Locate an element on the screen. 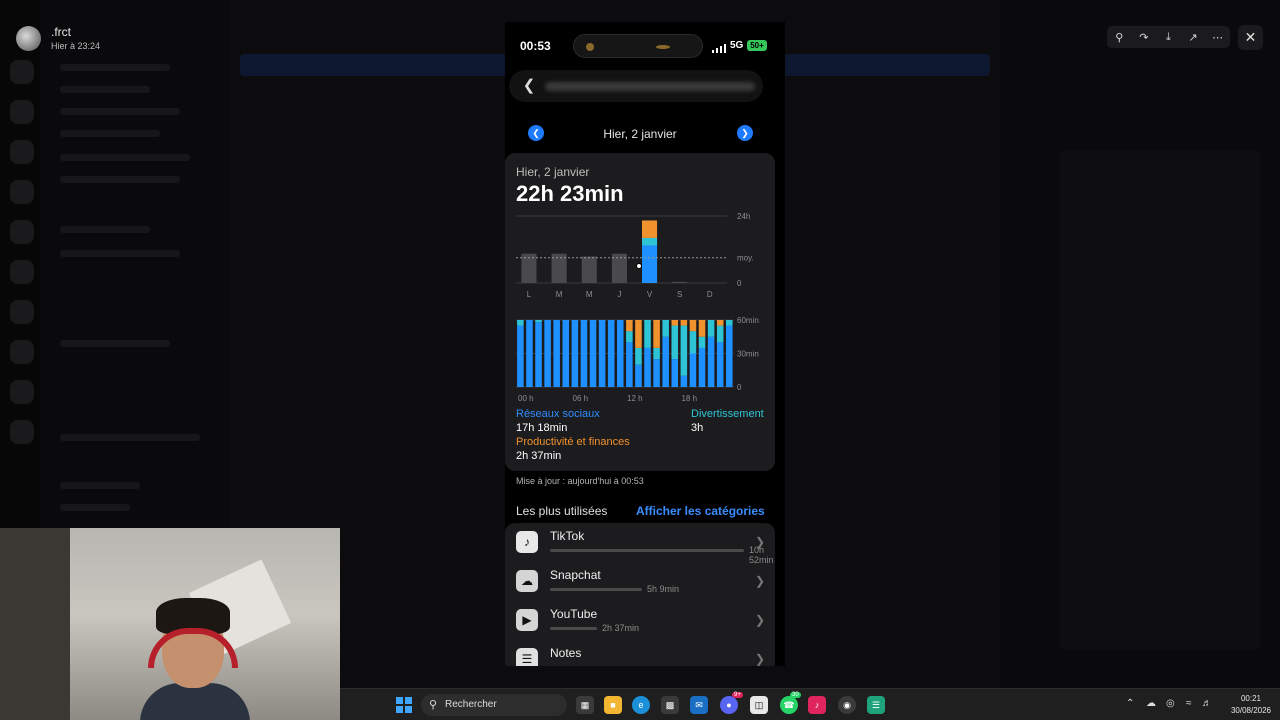 The width and height of the screenshot is (1280, 720). app-time: 2h 37min is located at coordinates (621, 628).